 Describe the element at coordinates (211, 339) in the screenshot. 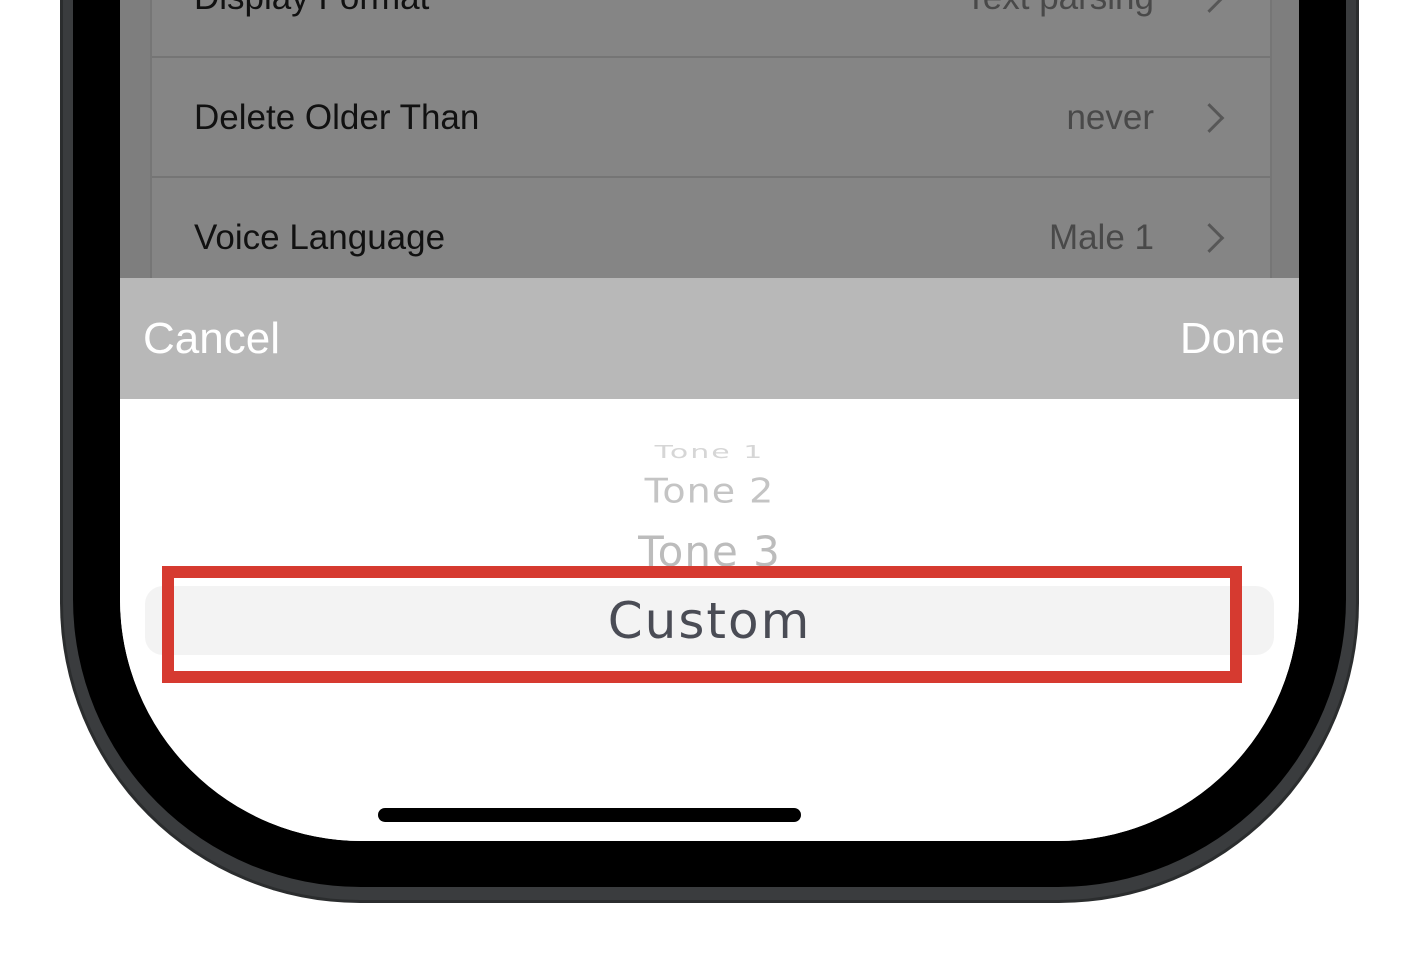

I see `cancel-button: Cancel` at that location.